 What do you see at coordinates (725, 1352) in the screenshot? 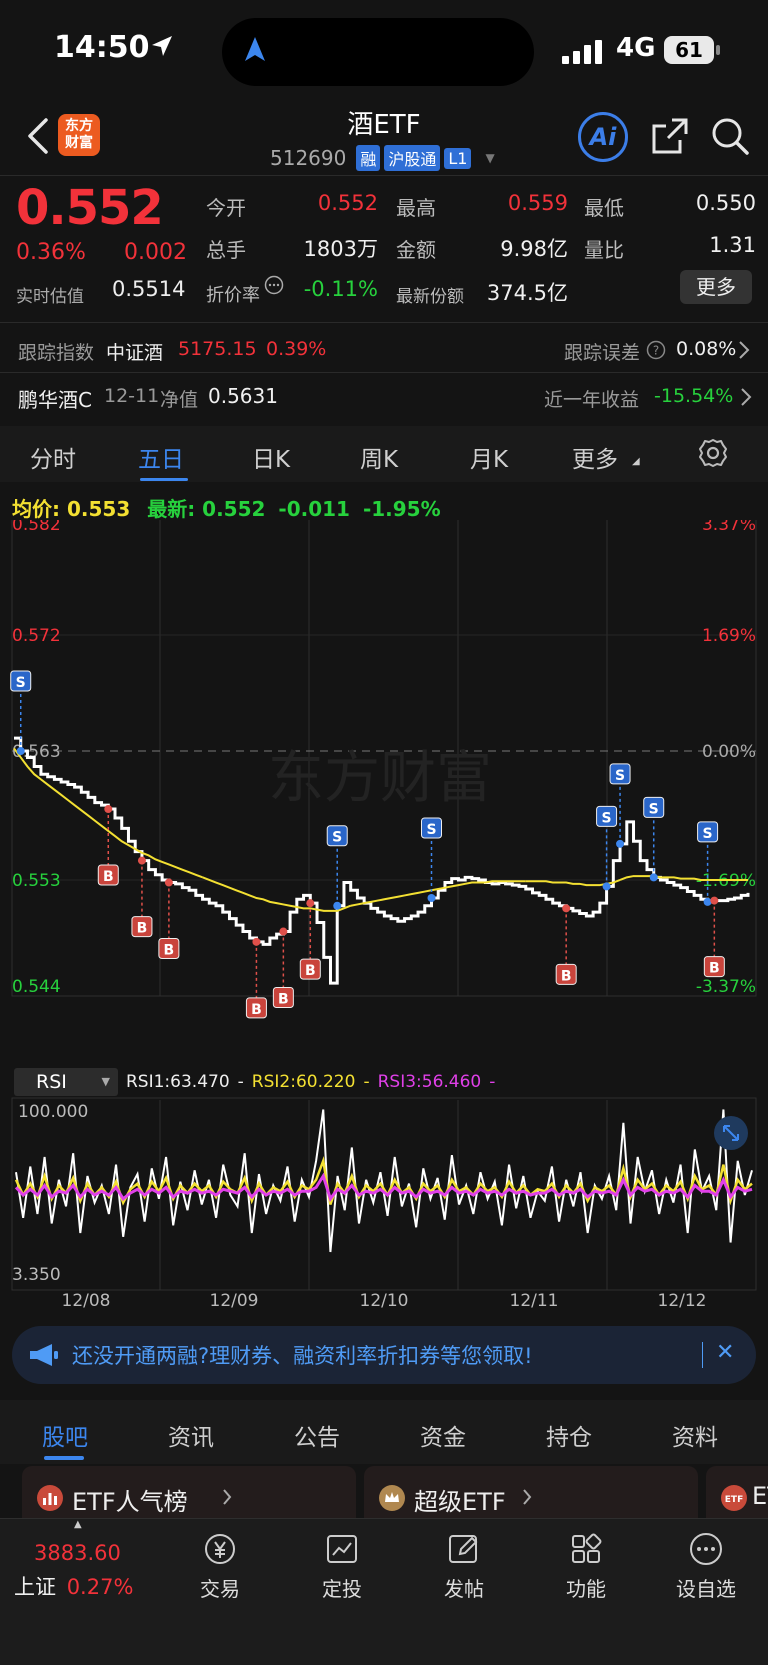
I see `close-icon: ✕` at bounding box center [725, 1352].